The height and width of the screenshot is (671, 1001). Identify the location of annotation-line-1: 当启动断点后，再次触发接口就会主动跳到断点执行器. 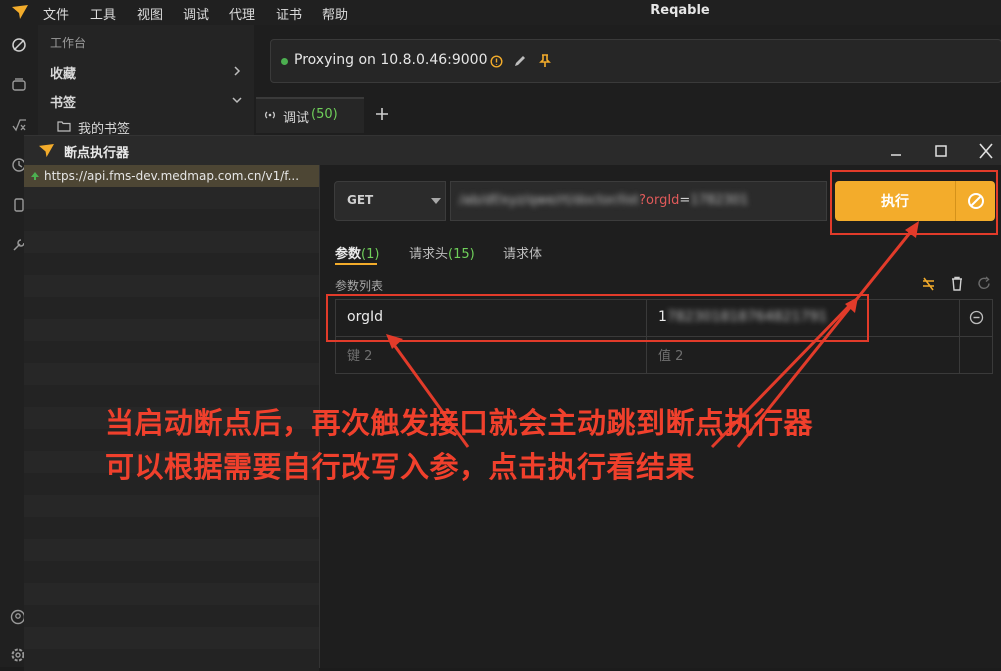
(459, 423).